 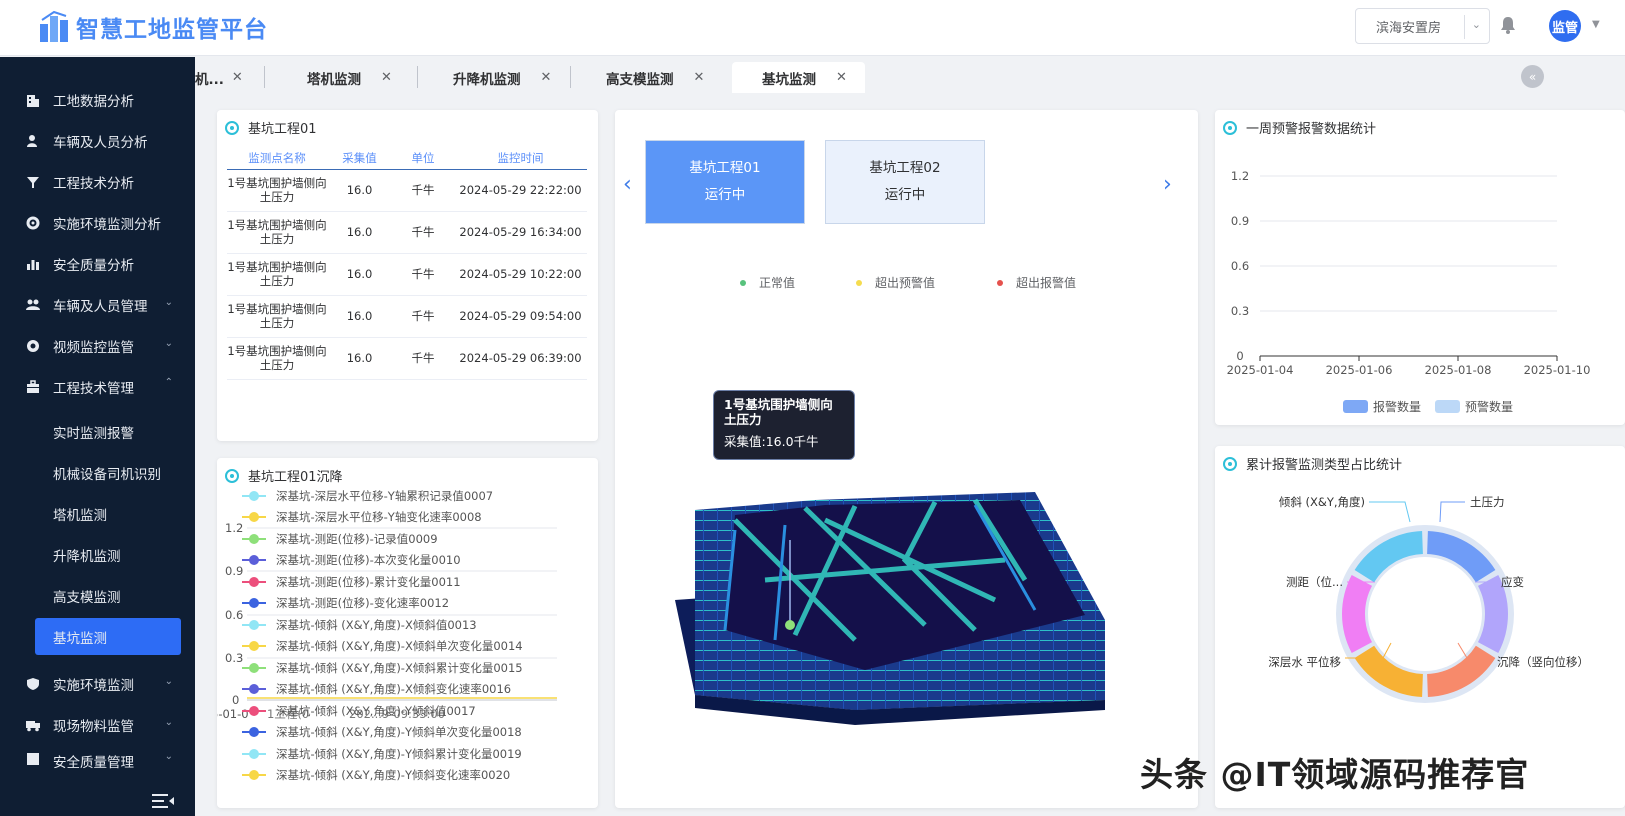 What do you see at coordinates (271, 127) in the screenshot?
I see `panel-title: 基坑工程01` at bounding box center [271, 127].